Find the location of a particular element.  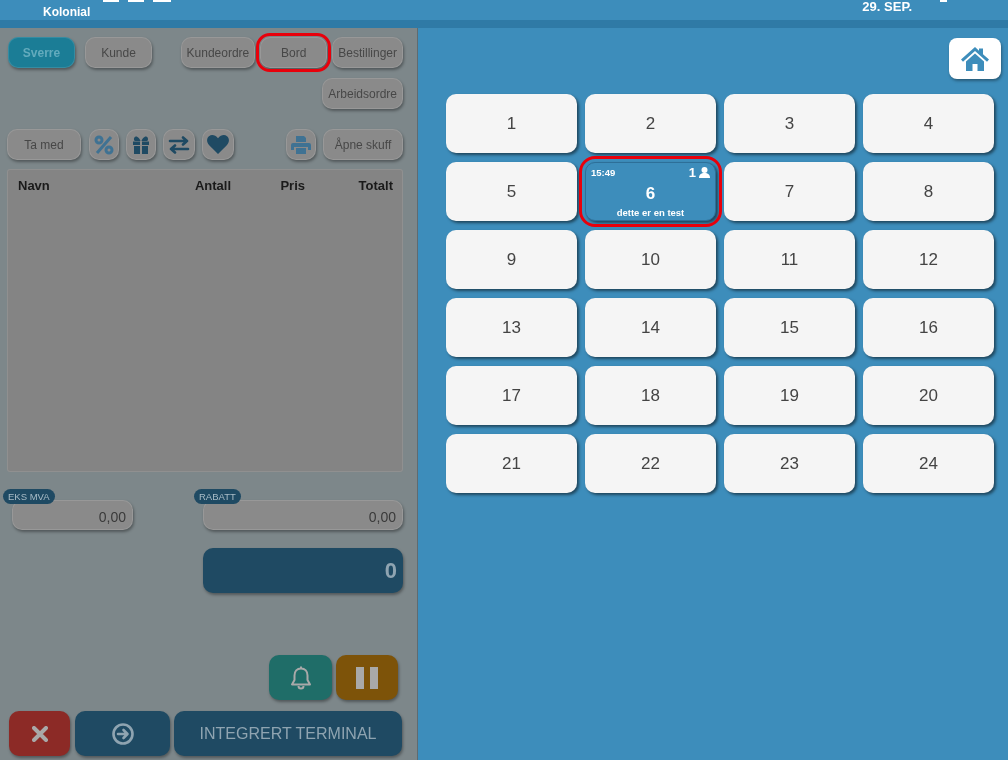

guest-count: 1 is located at coordinates (692, 172).